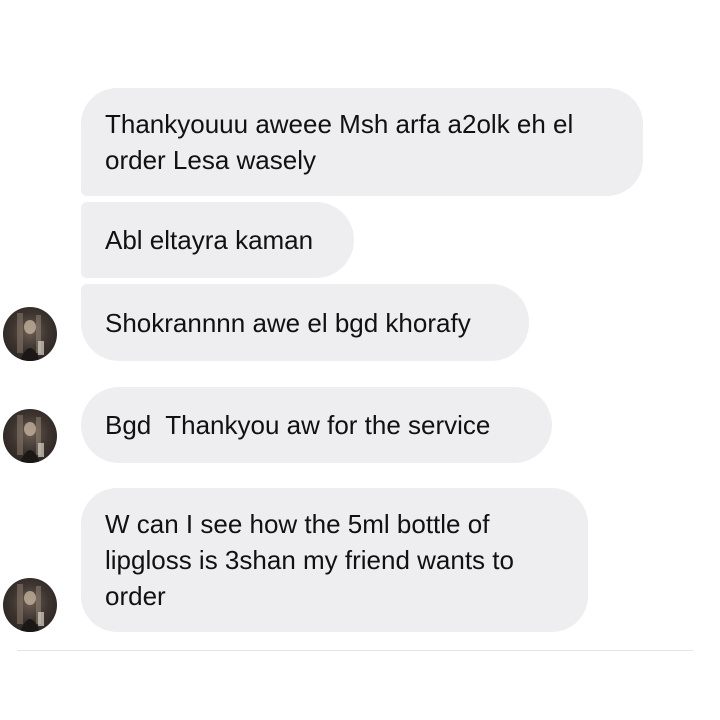 The height and width of the screenshot is (720, 720). What do you see at coordinates (298, 425) in the screenshot?
I see `message-text: Bgd Thankyou aw for the service` at bounding box center [298, 425].